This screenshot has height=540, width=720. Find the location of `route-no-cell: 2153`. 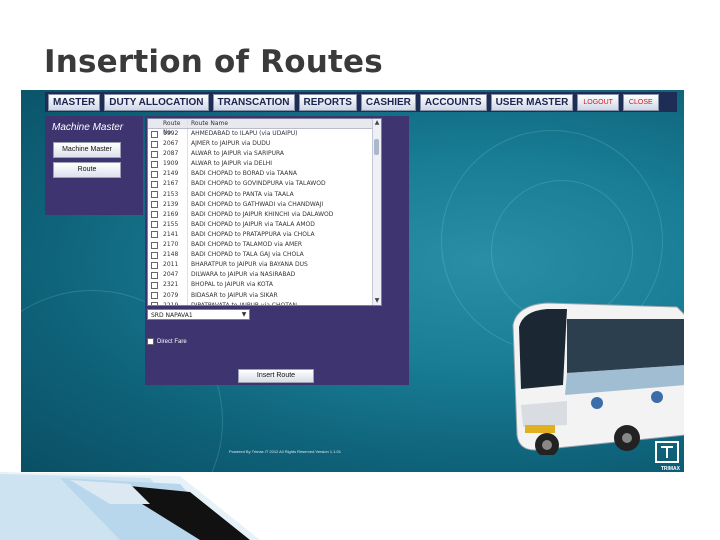

route-no-cell: 2153 is located at coordinates (174, 194).